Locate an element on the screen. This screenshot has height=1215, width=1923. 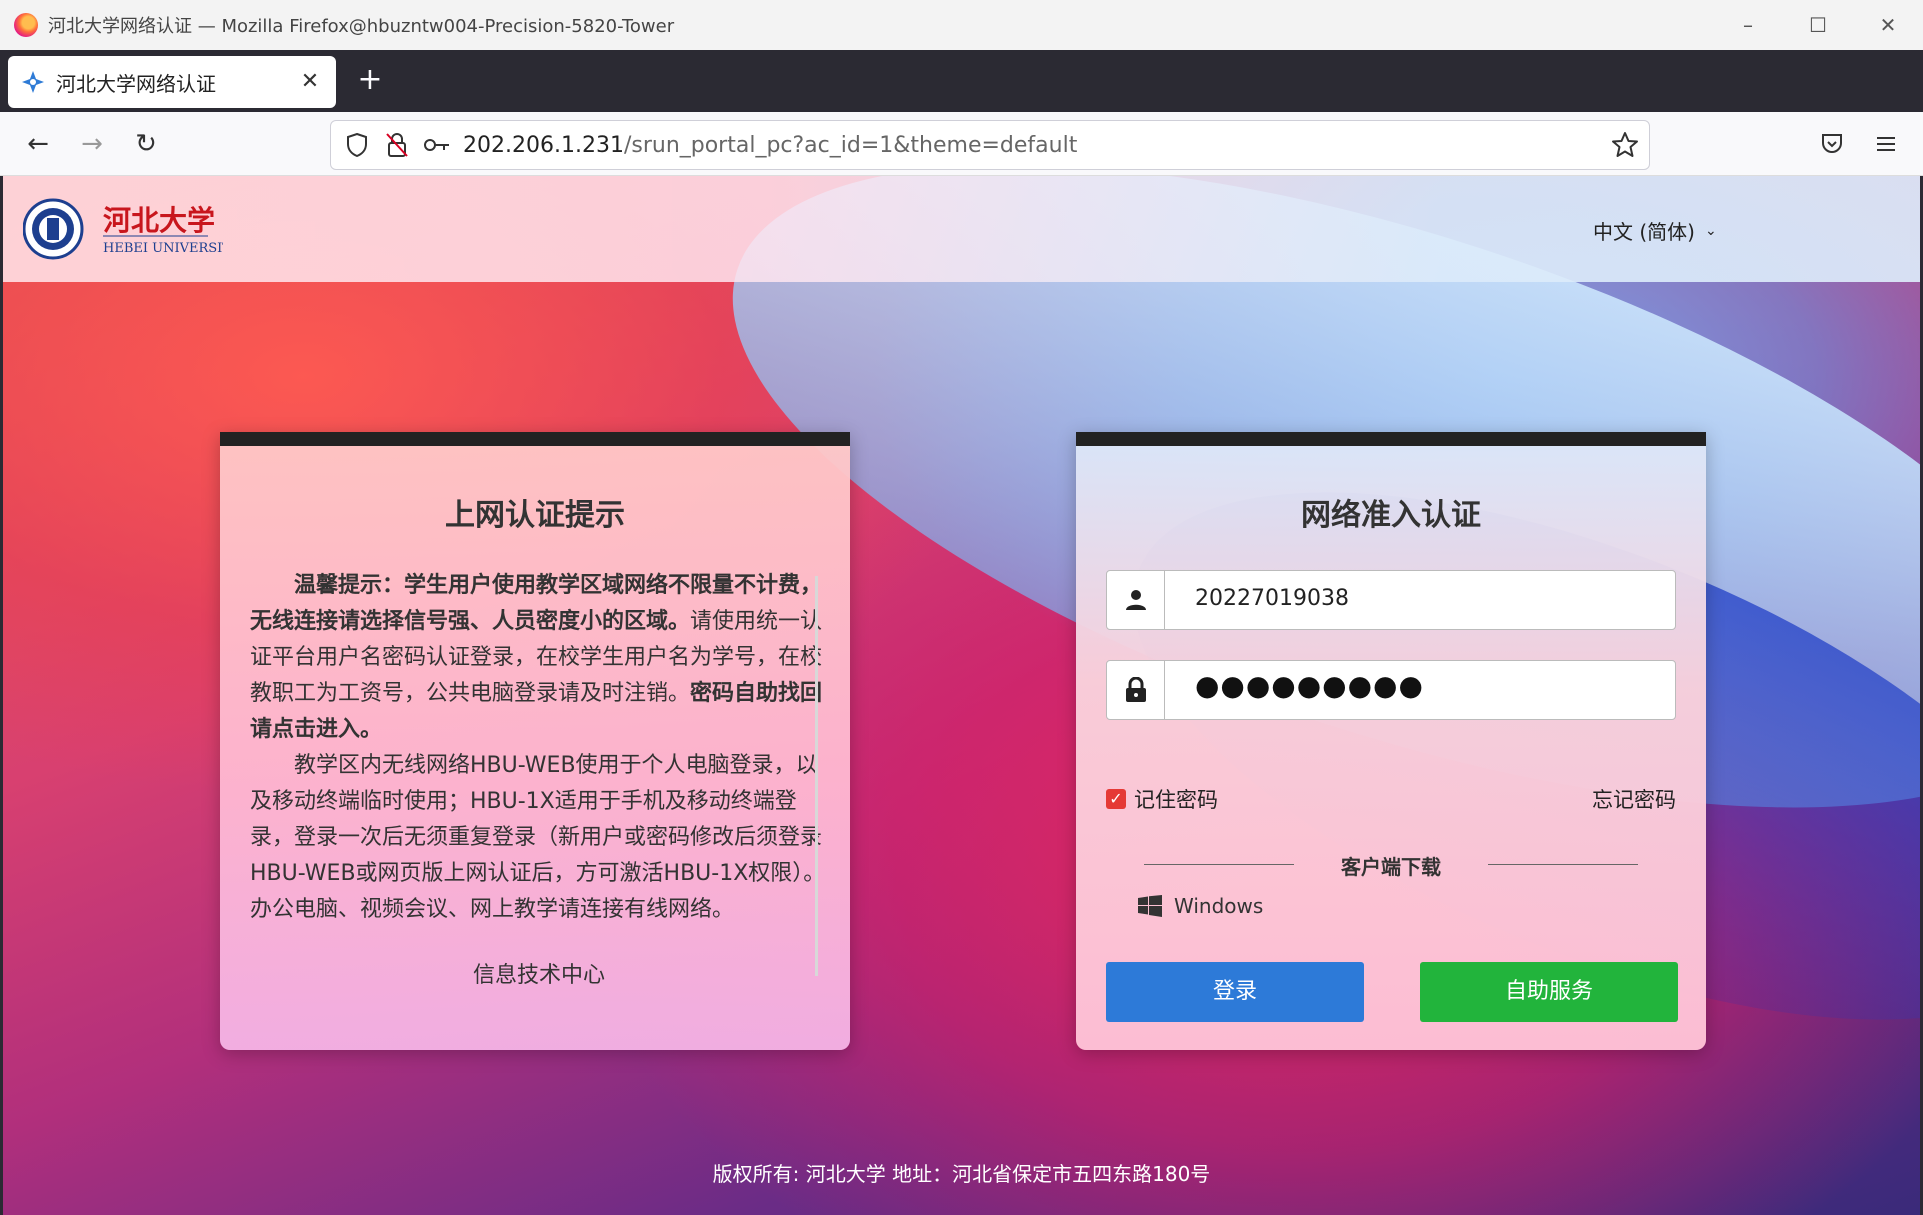
svg-text: 河北大学 is located at coordinates (159, 220).